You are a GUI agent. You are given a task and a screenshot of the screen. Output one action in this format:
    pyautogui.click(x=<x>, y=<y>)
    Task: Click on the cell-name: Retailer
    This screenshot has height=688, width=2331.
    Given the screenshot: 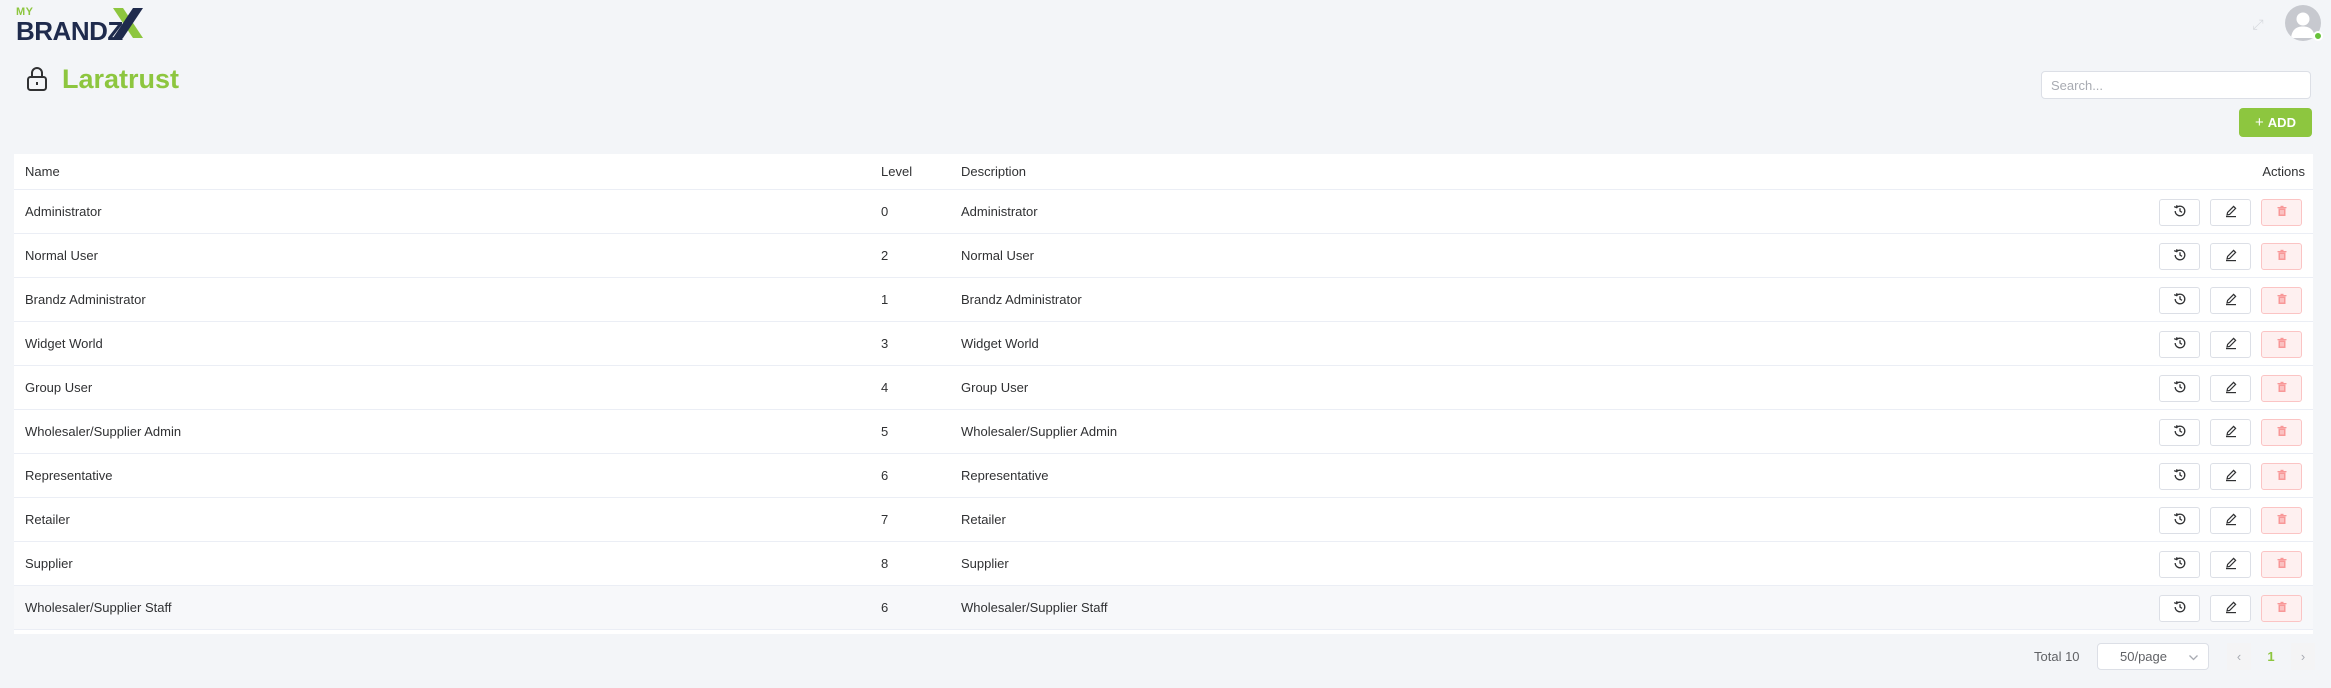 What is the action you would take?
    pyautogui.click(x=47, y=519)
    